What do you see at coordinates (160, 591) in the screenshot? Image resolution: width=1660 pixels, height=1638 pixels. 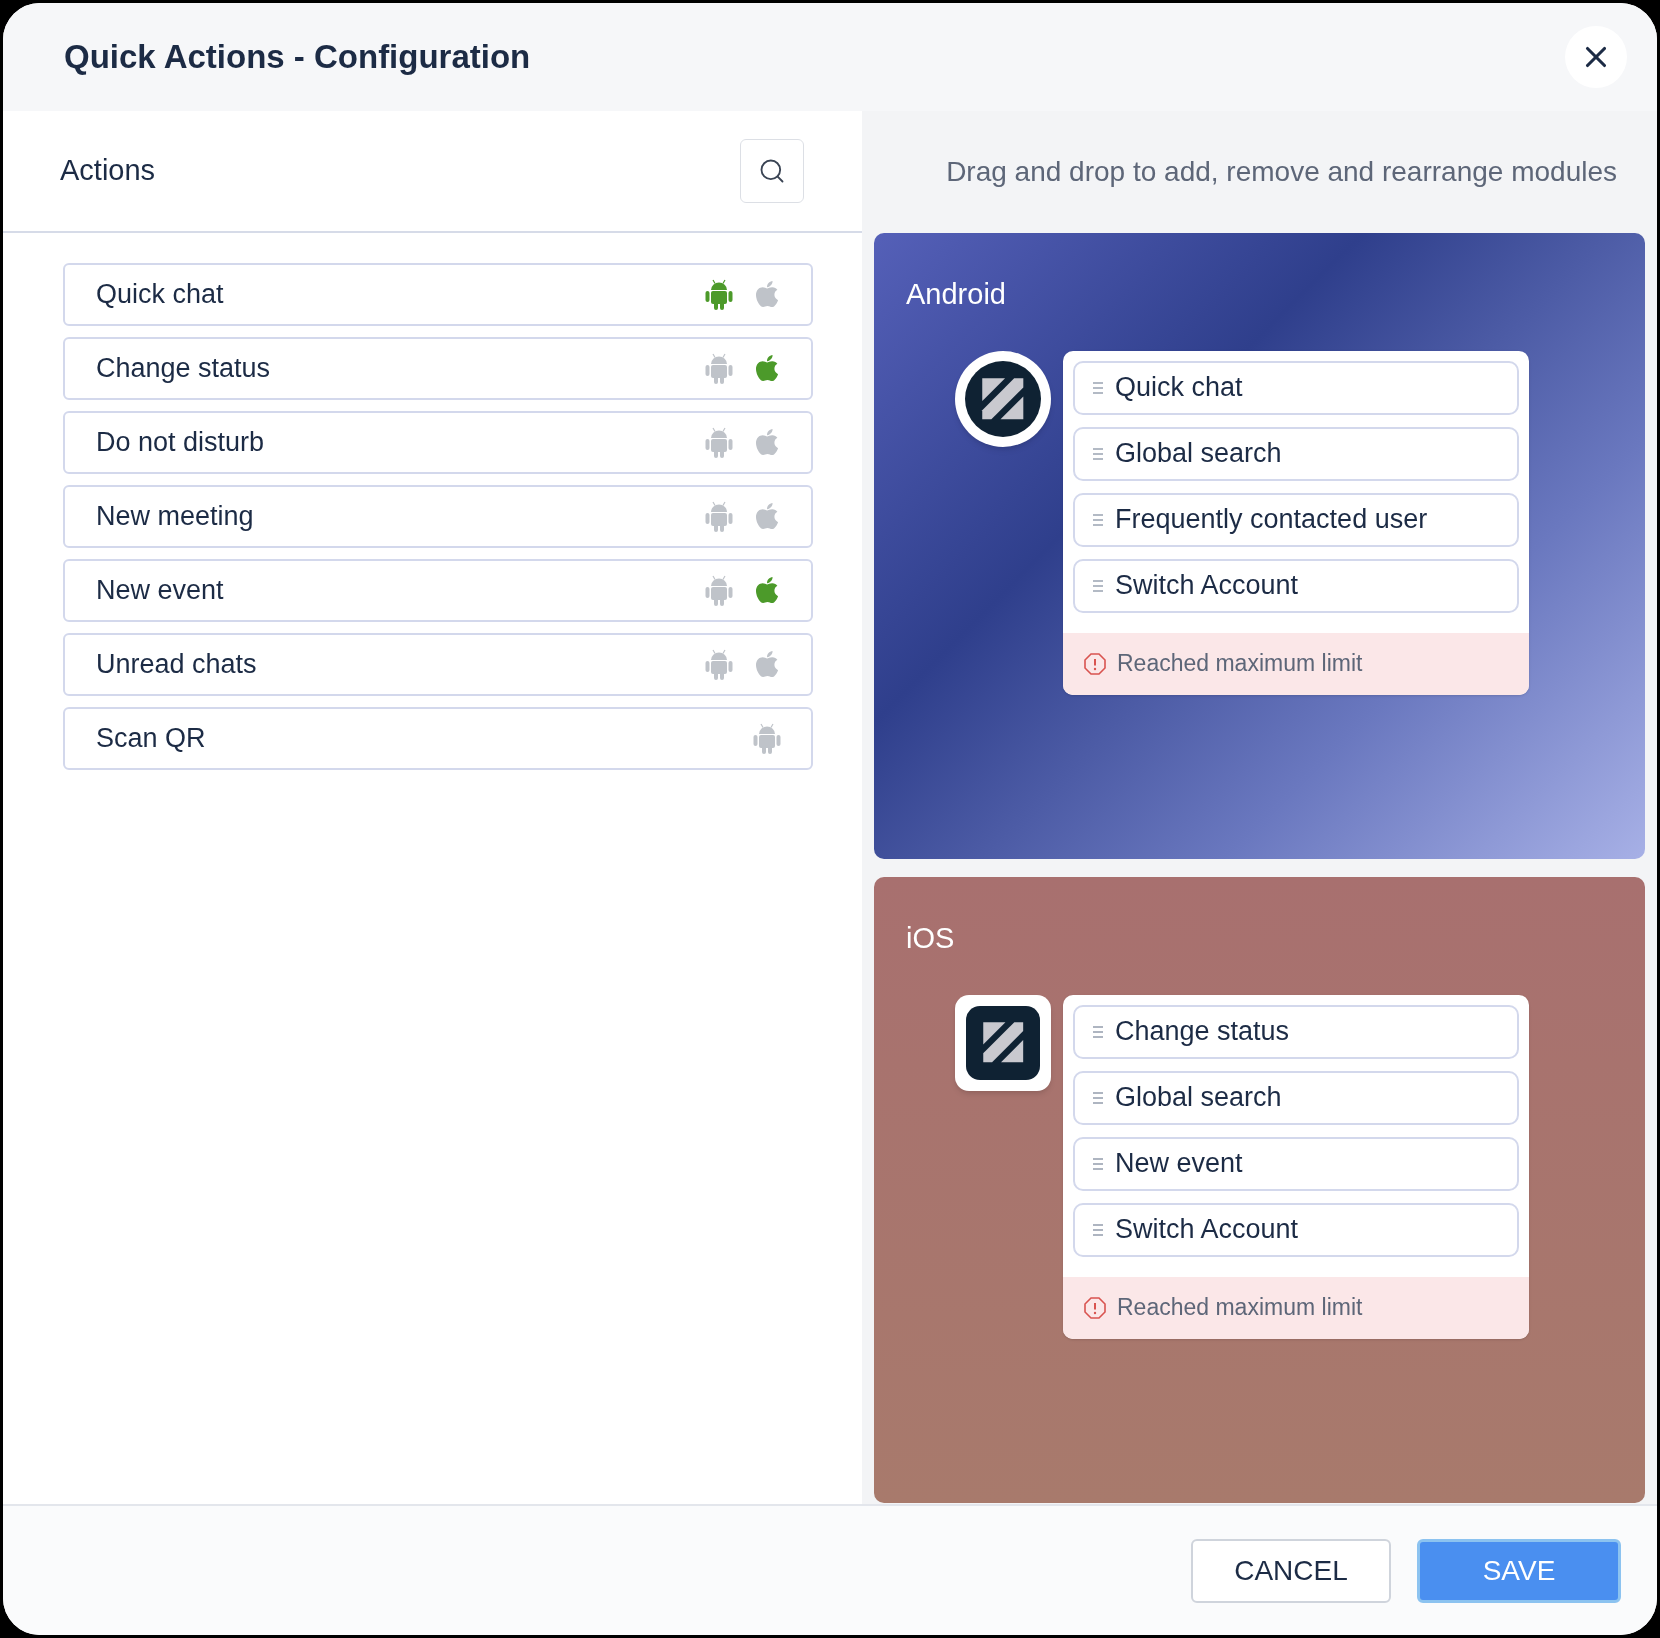 I see `action-label: New event` at bounding box center [160, 591].